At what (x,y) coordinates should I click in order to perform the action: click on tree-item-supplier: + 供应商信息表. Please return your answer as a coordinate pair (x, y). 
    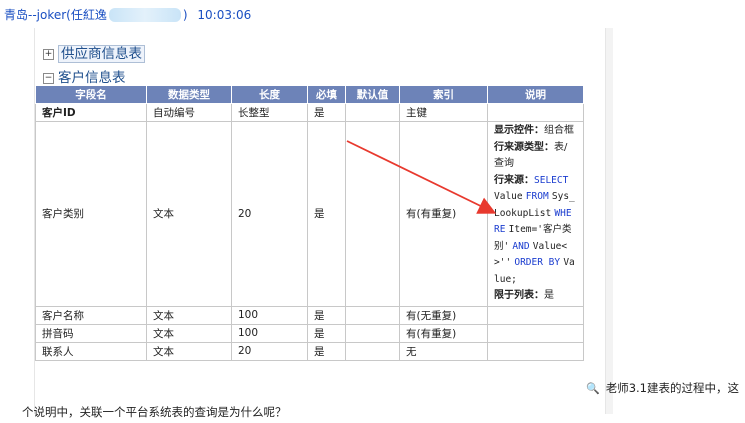
    Looking at the image, I should click on (94, 52).